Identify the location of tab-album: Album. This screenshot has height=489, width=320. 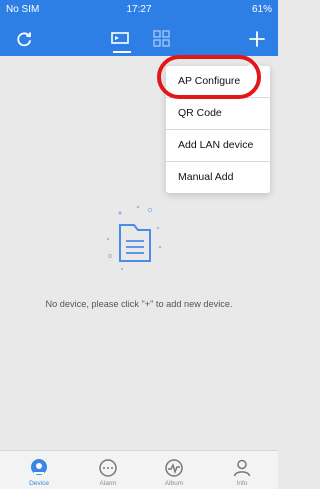
(174, 470).